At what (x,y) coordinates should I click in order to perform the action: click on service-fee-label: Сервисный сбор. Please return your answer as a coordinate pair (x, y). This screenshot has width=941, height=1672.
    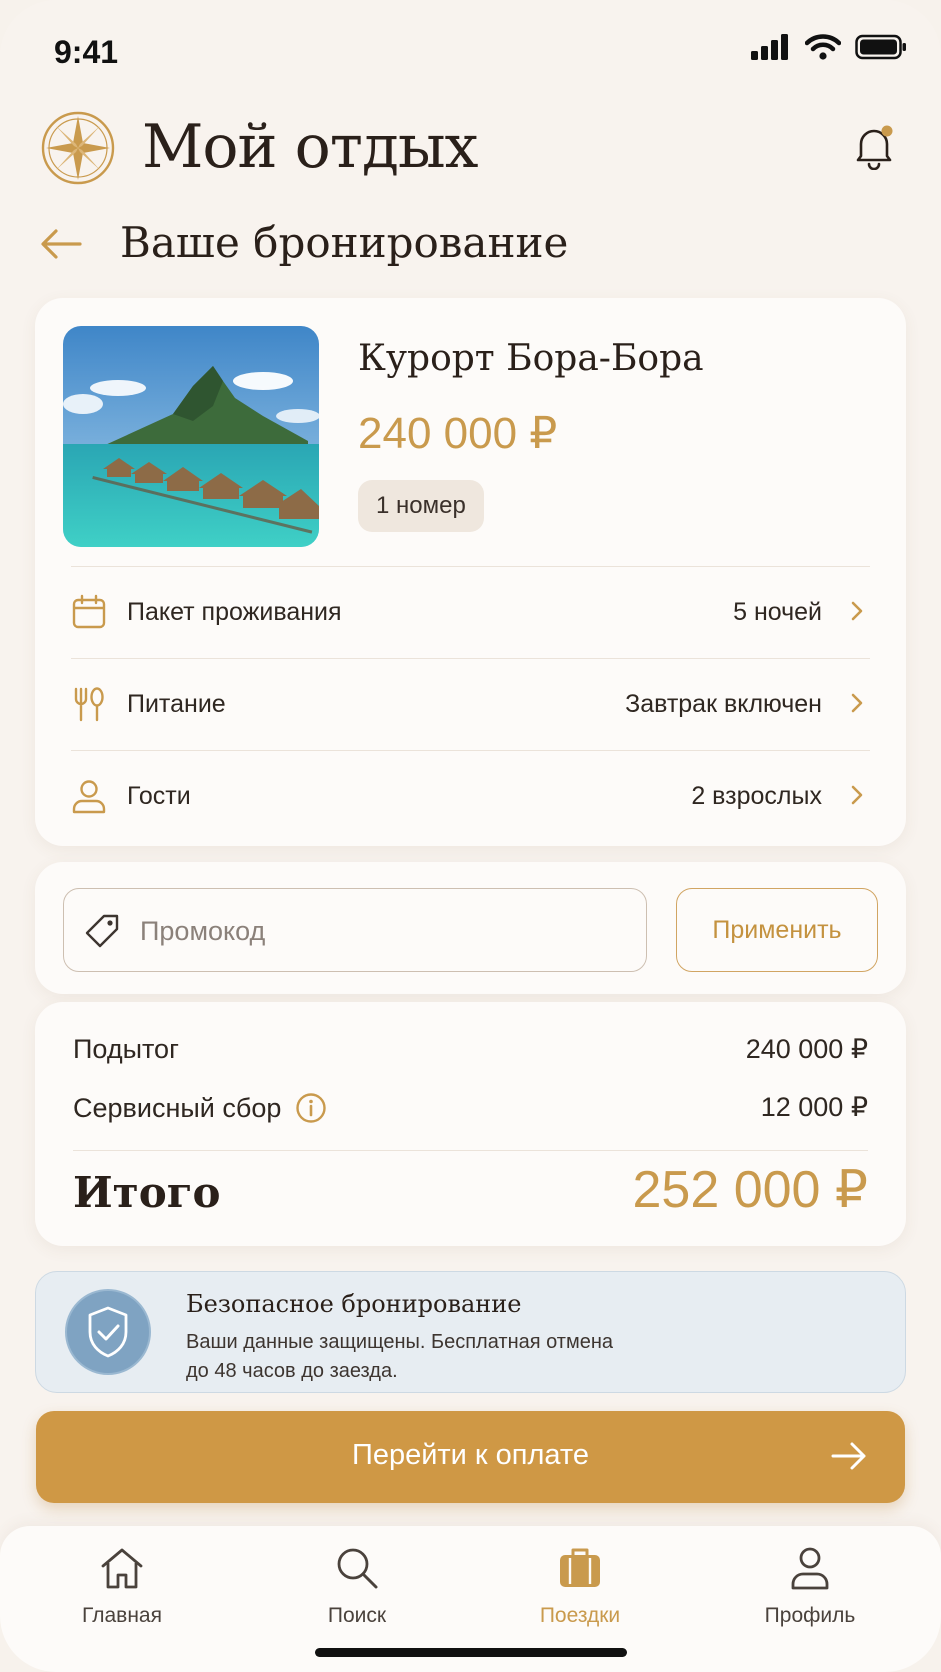
    Looking at the image, I should click on (177, 1107).